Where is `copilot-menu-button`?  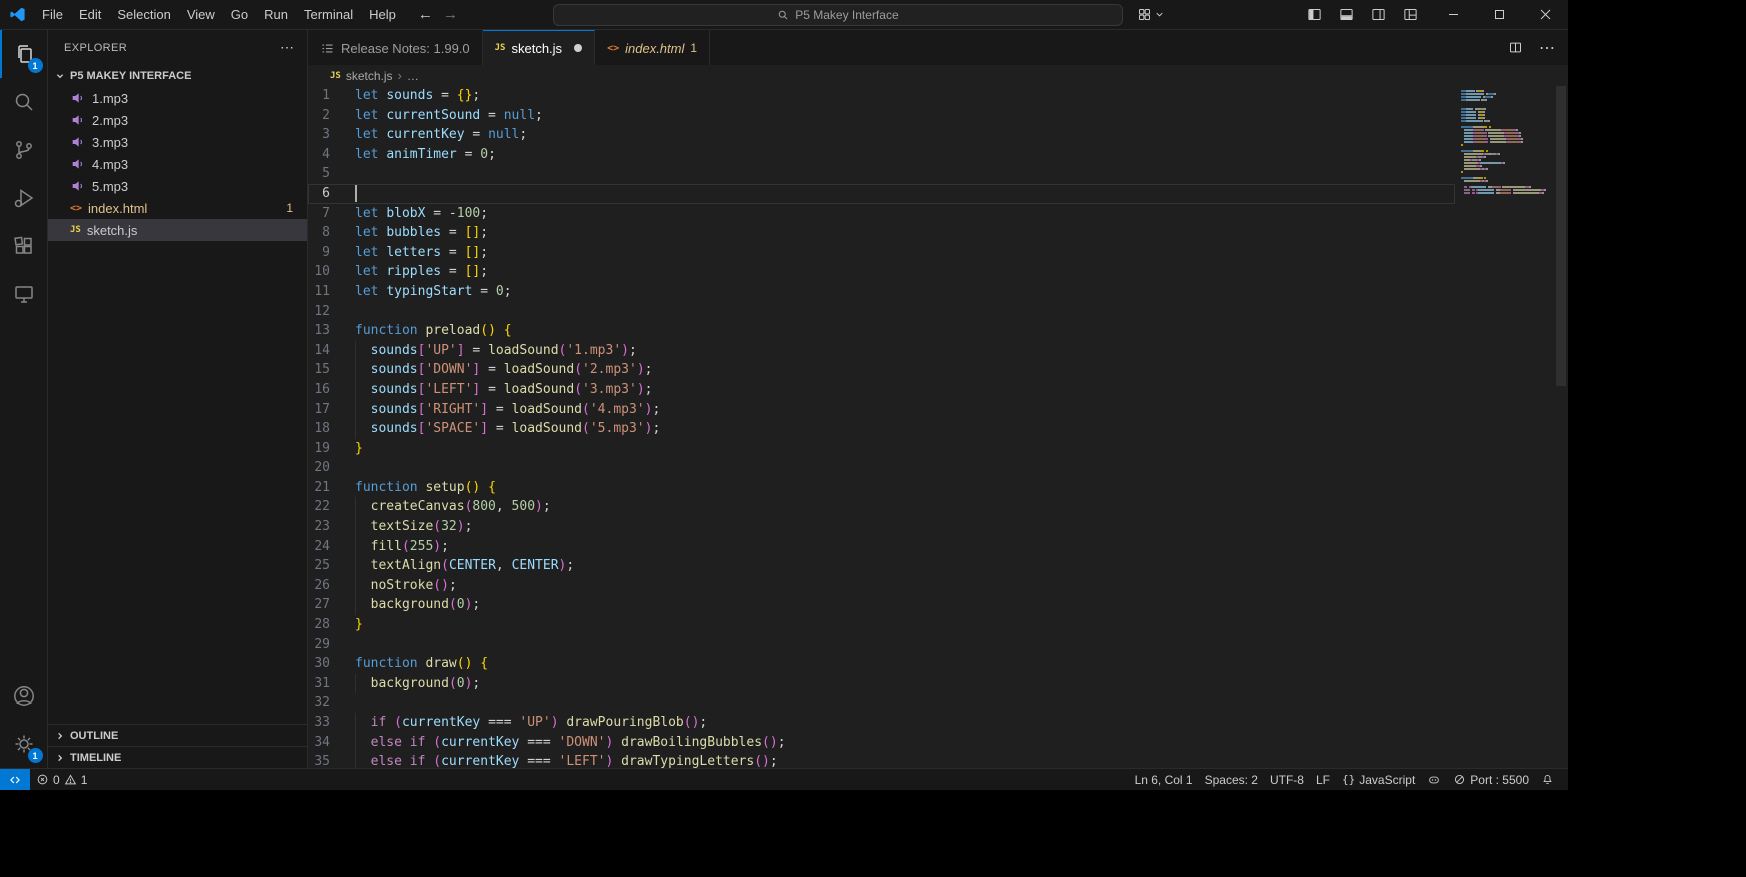
copilot-menu-button is located at coordinates (1151, 14).